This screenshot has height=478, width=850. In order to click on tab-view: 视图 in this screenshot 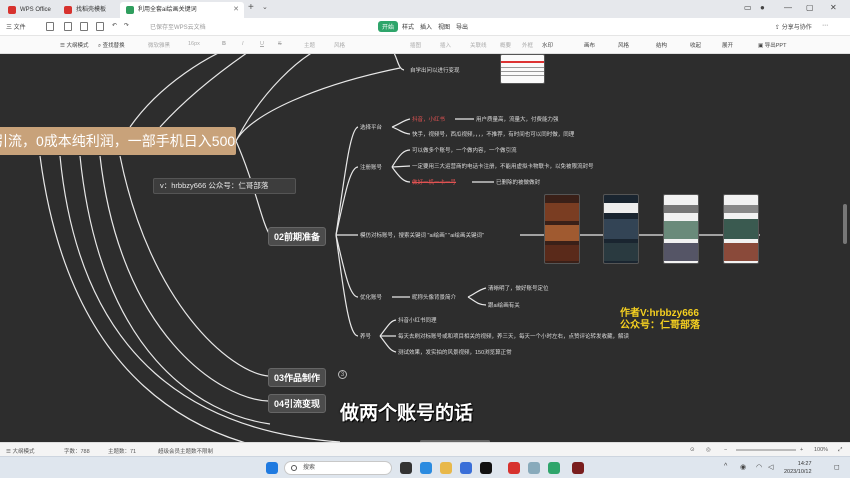, I will do `click(444, 26)`.